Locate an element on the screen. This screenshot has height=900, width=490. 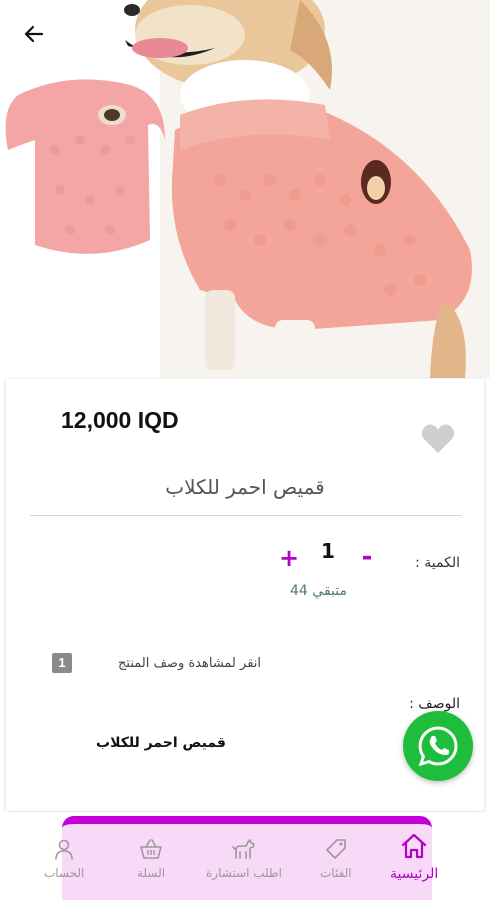
arrow-left-icon is located at coordinates (34, 34).